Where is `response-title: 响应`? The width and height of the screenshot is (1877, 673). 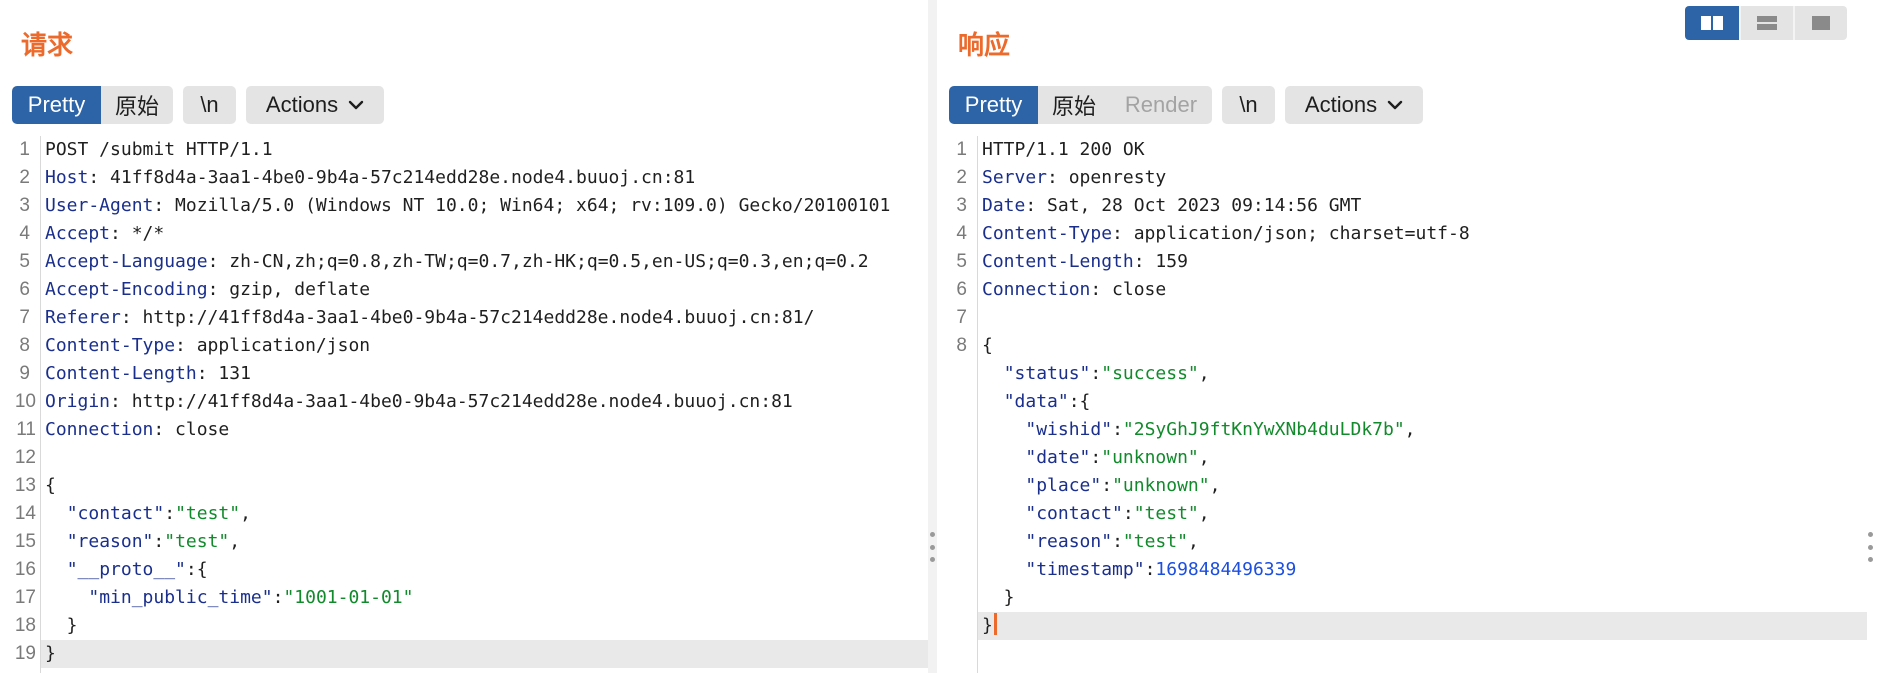 response-title: 响应 is located at coordinates (984, 46).